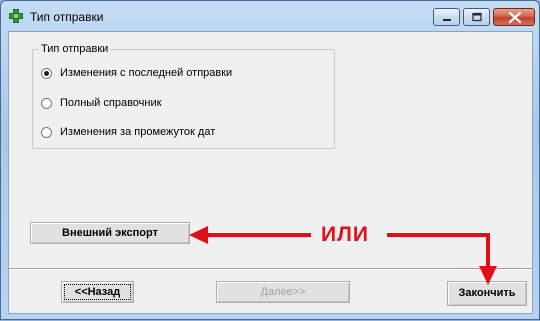 This screenshot has height=321, width=540. What do you see at coordinates (345, 234) in the screenshot?
I see `annotation-or-label: ИЛИ` at bounding box center [345, 234].